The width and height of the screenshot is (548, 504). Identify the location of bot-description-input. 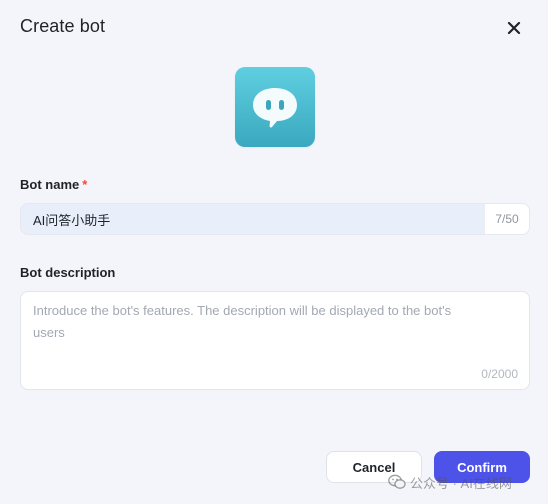
(256, 331).